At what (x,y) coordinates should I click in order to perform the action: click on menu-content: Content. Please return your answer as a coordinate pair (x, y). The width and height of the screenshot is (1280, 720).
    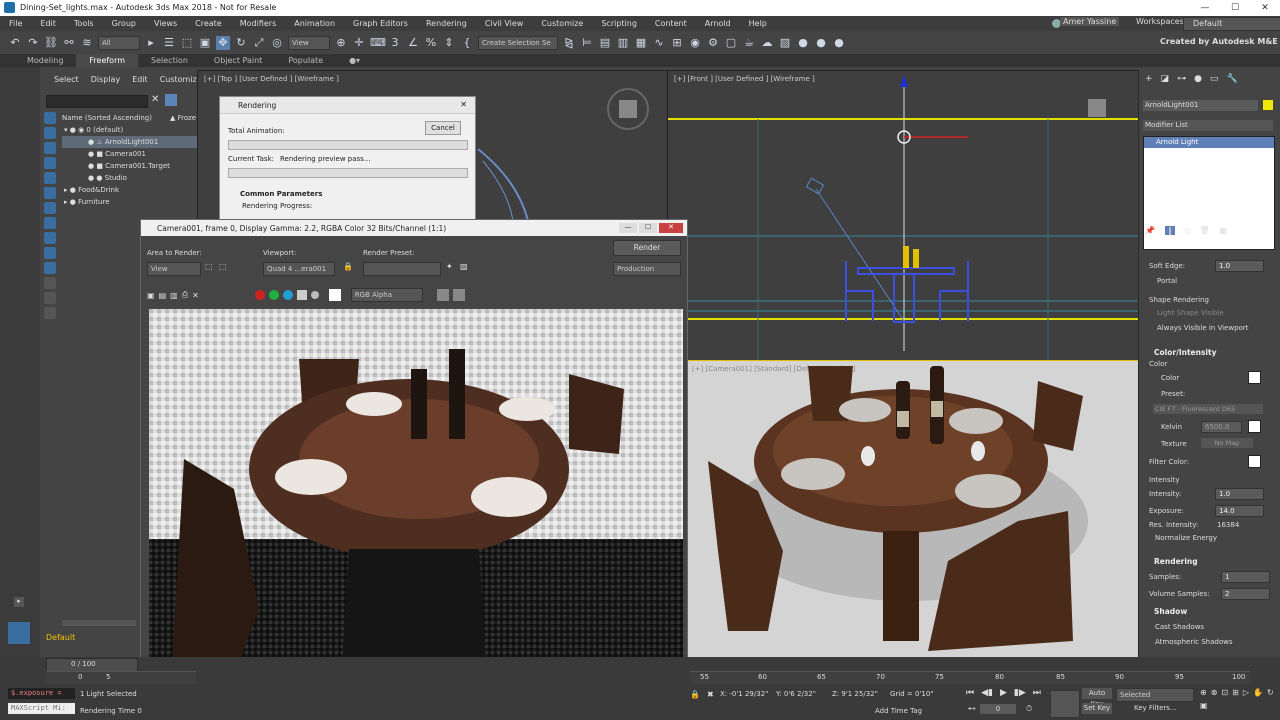
    Looking at the image, I should click on (671, 23).